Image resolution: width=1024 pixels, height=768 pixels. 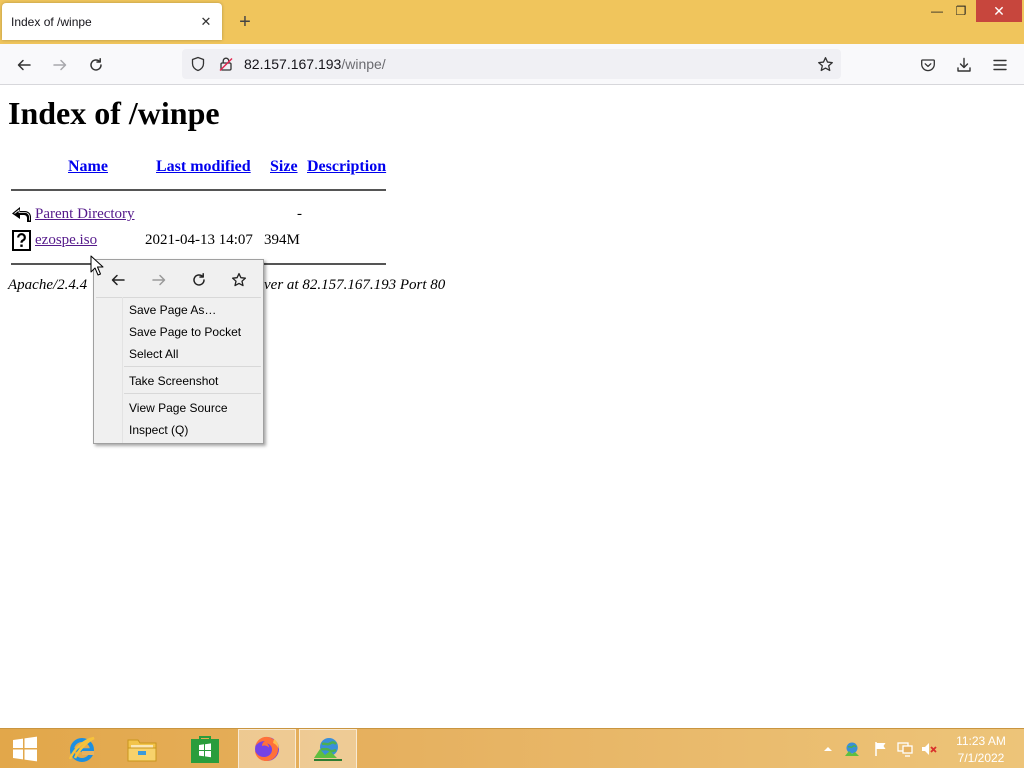 I want to click on server-signature-left: Apache/2.4.4, so click(x=48, y=285).